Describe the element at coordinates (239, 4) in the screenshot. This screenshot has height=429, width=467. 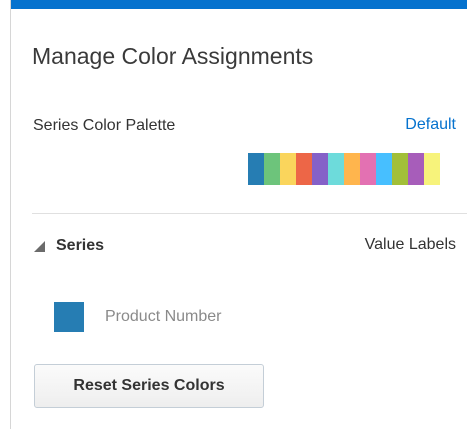
I see `panel-accent-bar` at that location.